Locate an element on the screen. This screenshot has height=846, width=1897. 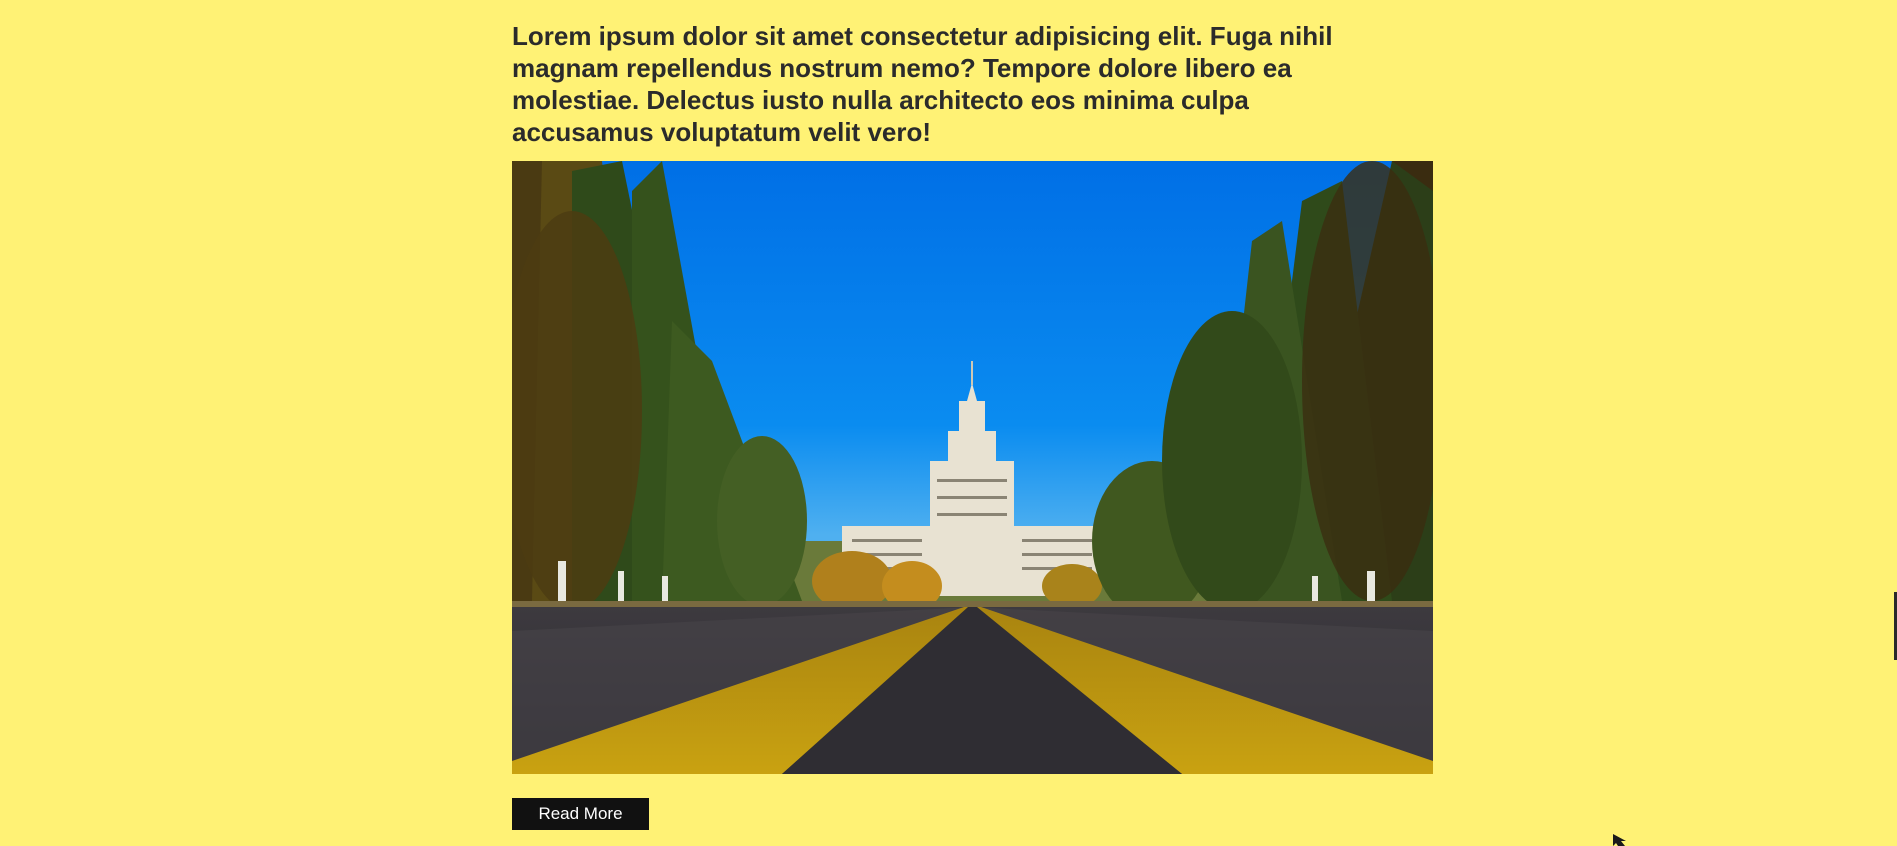
read-more-button: Read More is located at coordinates (580, 814).